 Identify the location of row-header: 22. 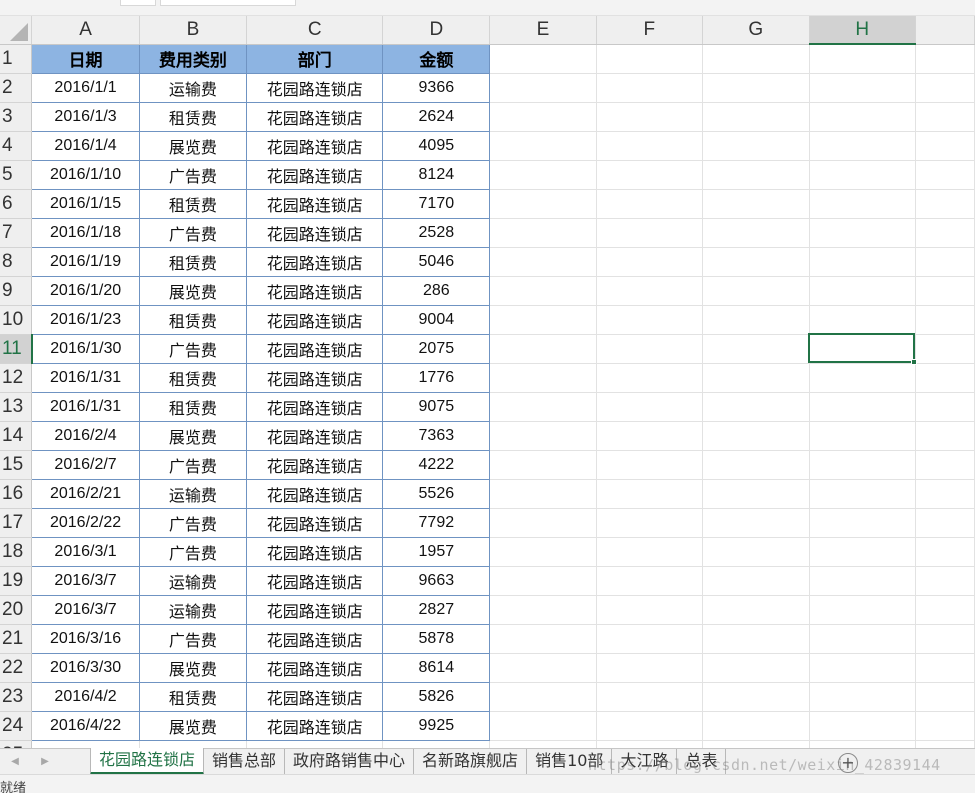
(16, 668).